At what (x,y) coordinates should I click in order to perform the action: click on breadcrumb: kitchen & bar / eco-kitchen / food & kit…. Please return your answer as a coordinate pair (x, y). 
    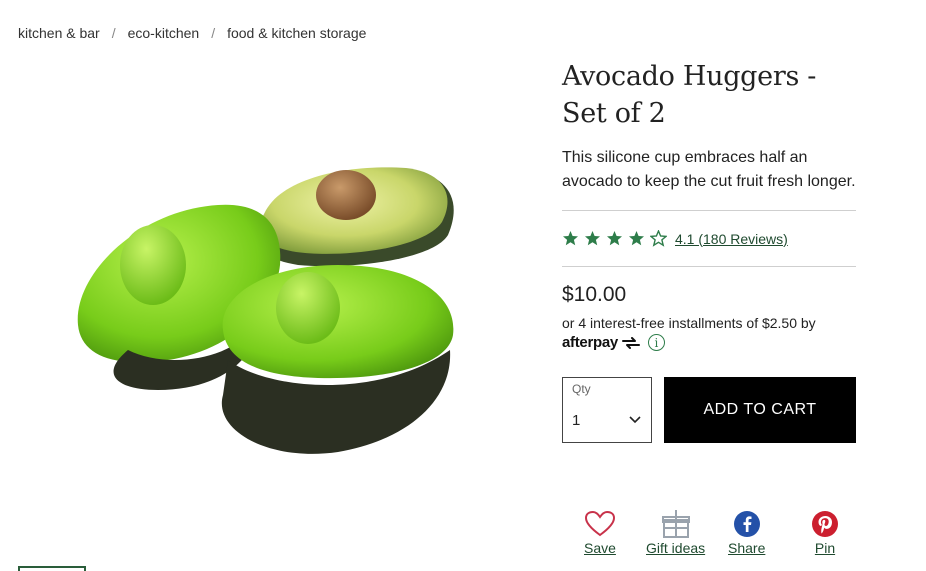
    Looking at the image, I should click on (192, 33).